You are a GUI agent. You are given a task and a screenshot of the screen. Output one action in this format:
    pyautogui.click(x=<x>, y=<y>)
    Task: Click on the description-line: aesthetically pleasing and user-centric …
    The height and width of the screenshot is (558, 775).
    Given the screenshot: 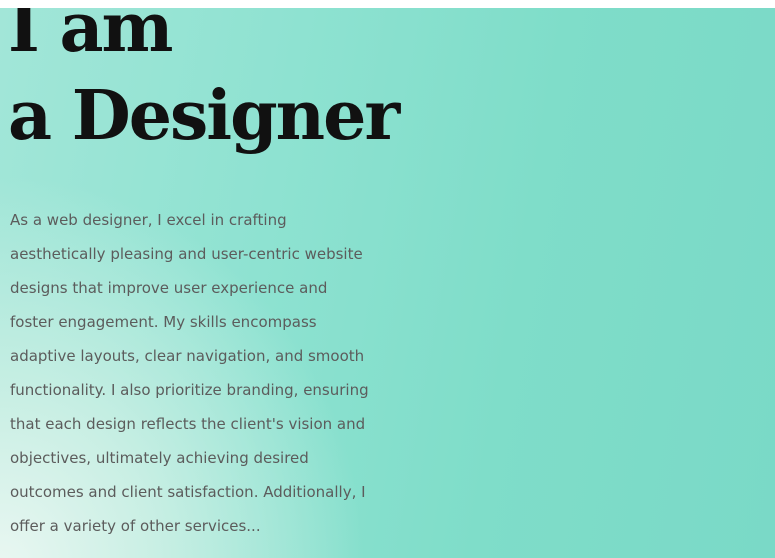 What is the action you would take?
    pyautogui.click(x=186, y=254)
    